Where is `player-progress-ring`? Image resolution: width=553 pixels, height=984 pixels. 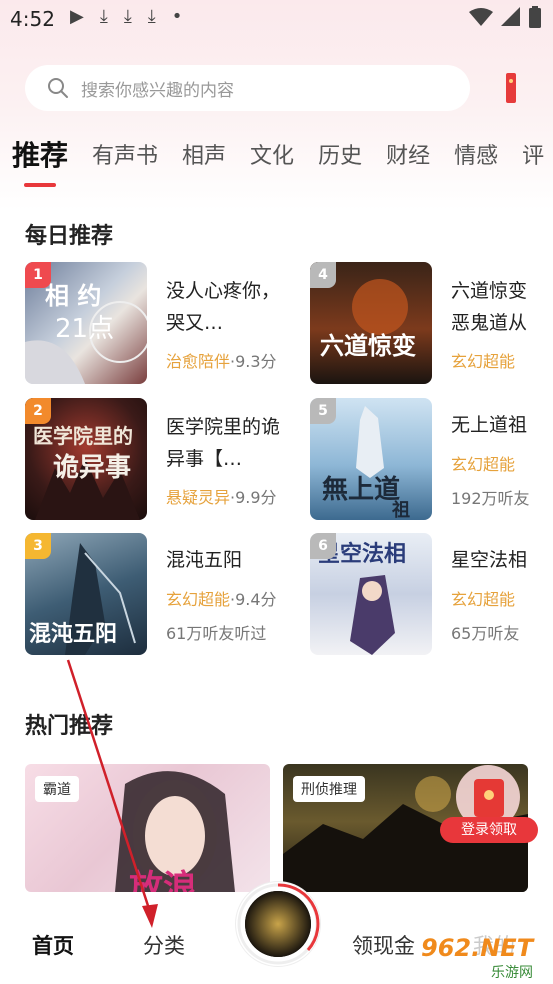 player-progress-ring is located at coordinates (278, 924).